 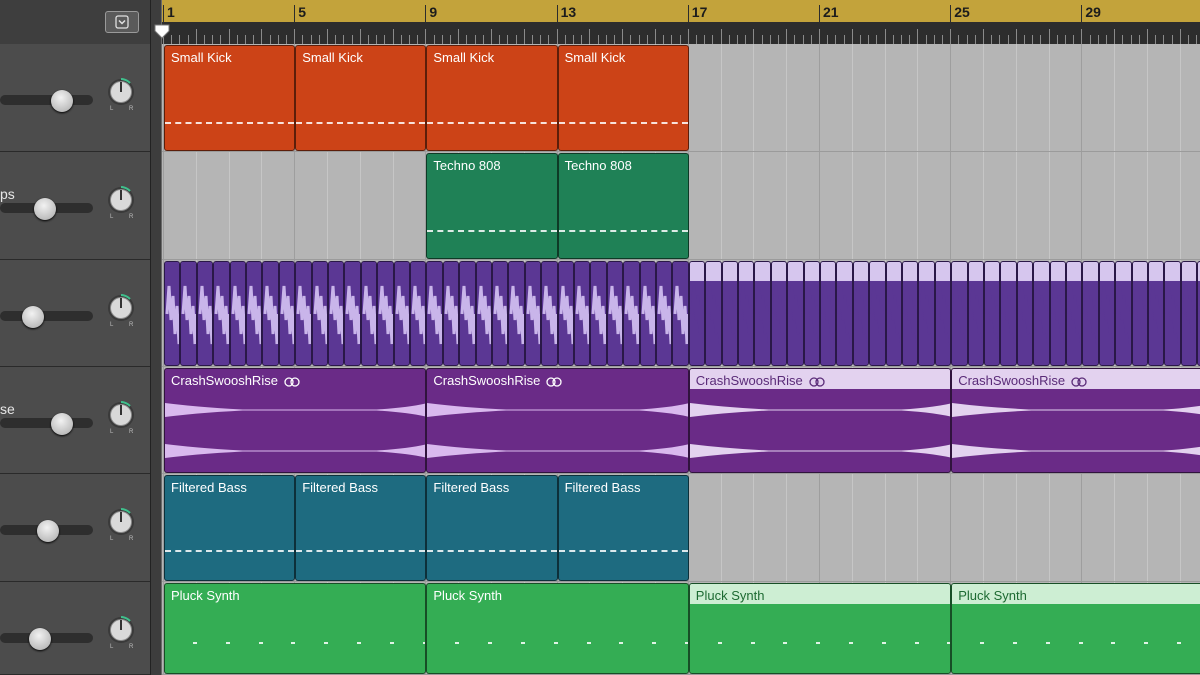 I want to click on track-header: se L R, so click(x=75, y=420).